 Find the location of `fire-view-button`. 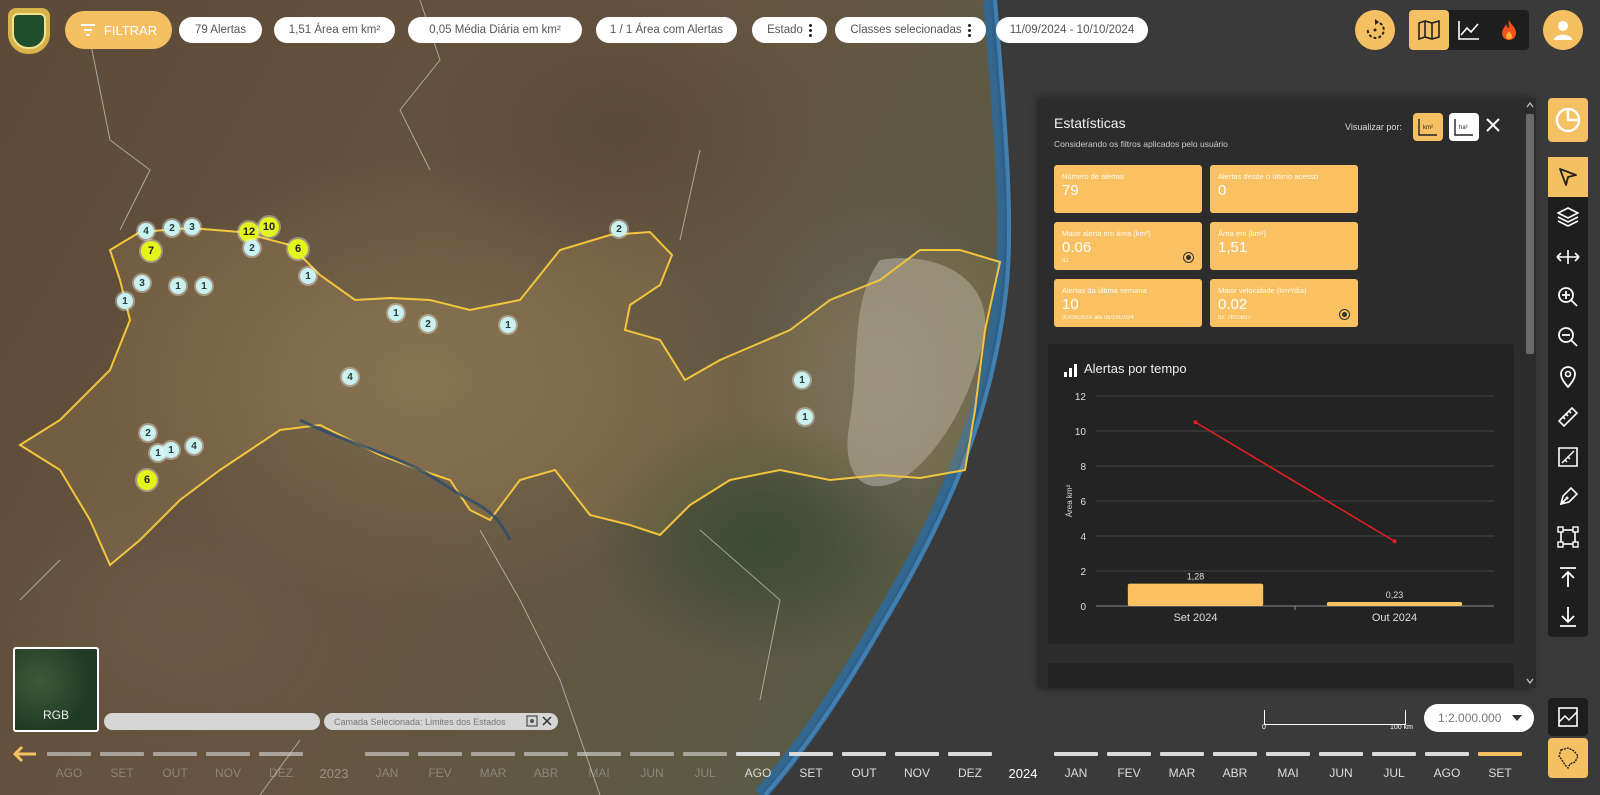

fire-view-button is located at coordinates (1509, 30).